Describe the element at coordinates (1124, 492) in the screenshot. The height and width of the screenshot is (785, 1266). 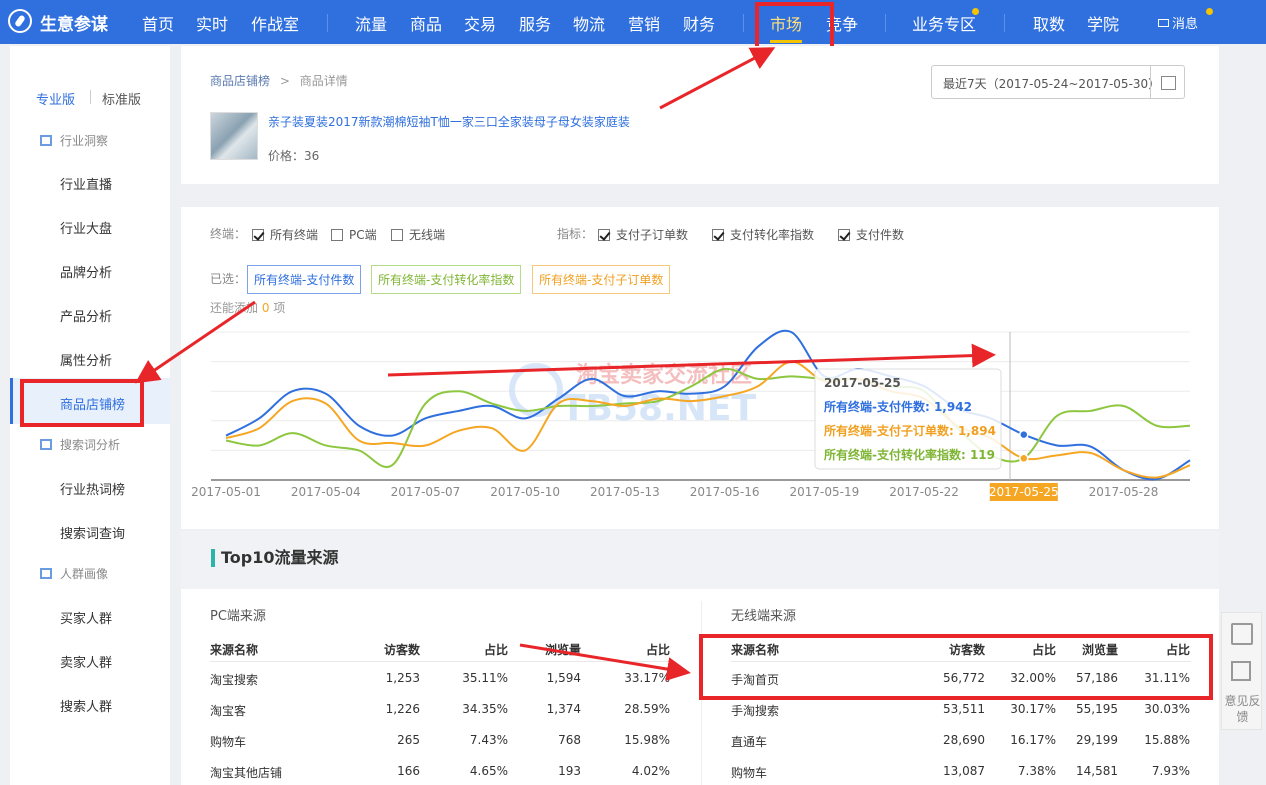
I see `x-tick-label: 2017-05-28` at that location.